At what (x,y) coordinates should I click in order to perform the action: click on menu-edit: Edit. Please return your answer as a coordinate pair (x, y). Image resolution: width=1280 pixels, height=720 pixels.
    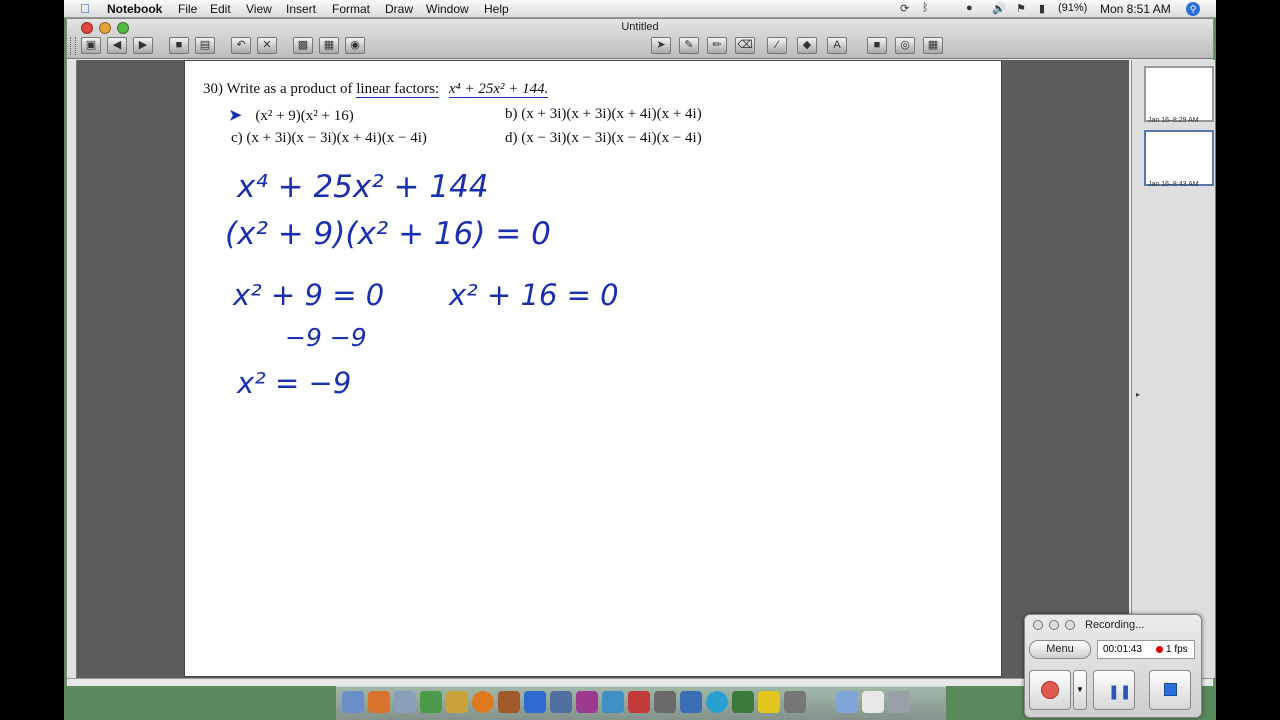
    Looking at the image, I should click on (220, 9).